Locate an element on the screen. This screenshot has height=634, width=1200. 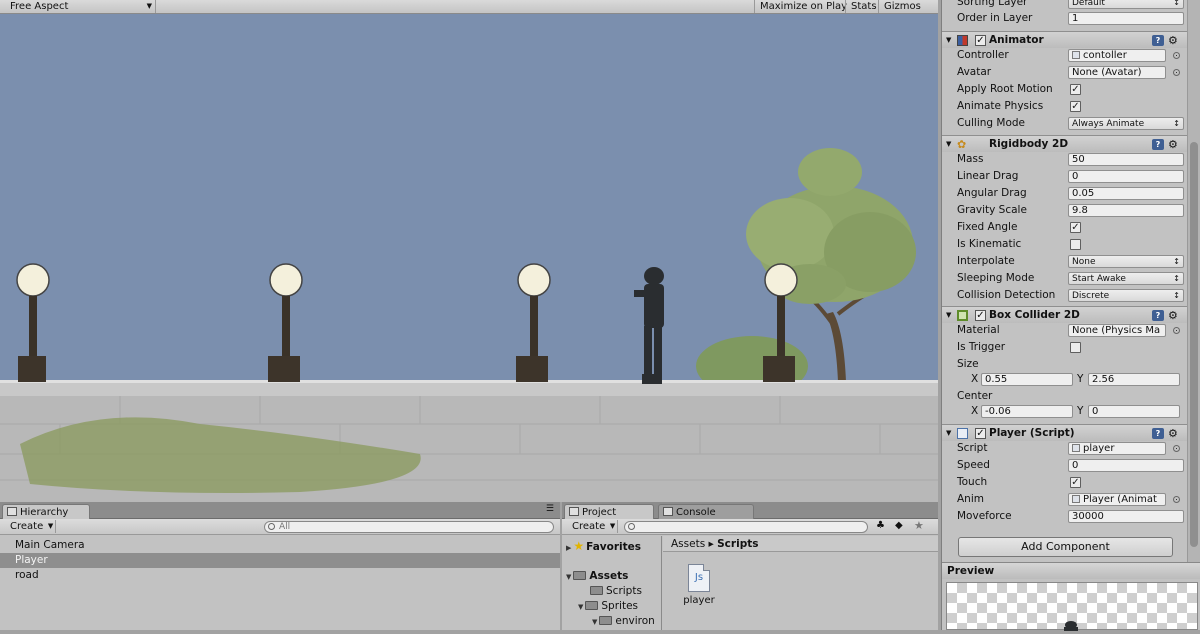
touch-checkbox: ✓ is located at coordinates (1075, 482).